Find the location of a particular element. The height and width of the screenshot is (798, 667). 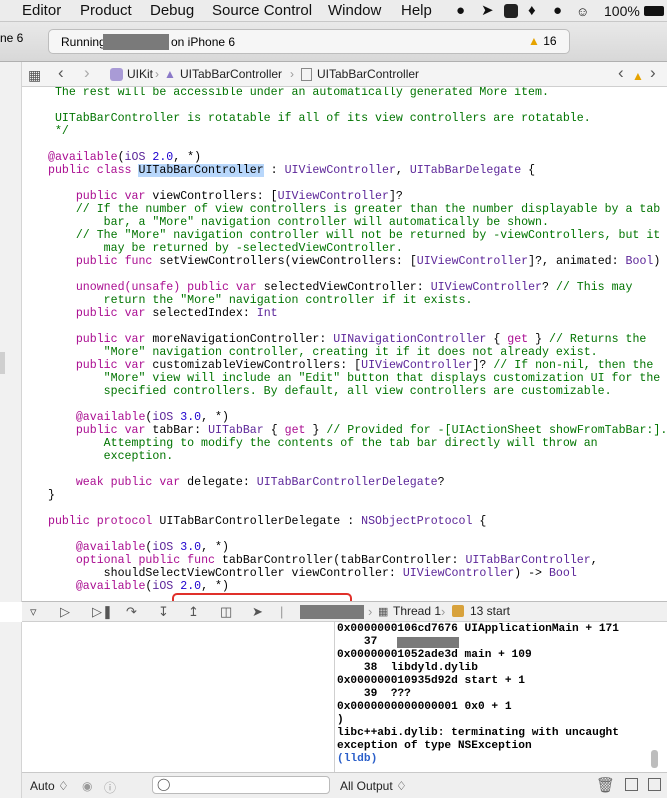

thread-label: Thread 1 is located at coordinates (417, 611).